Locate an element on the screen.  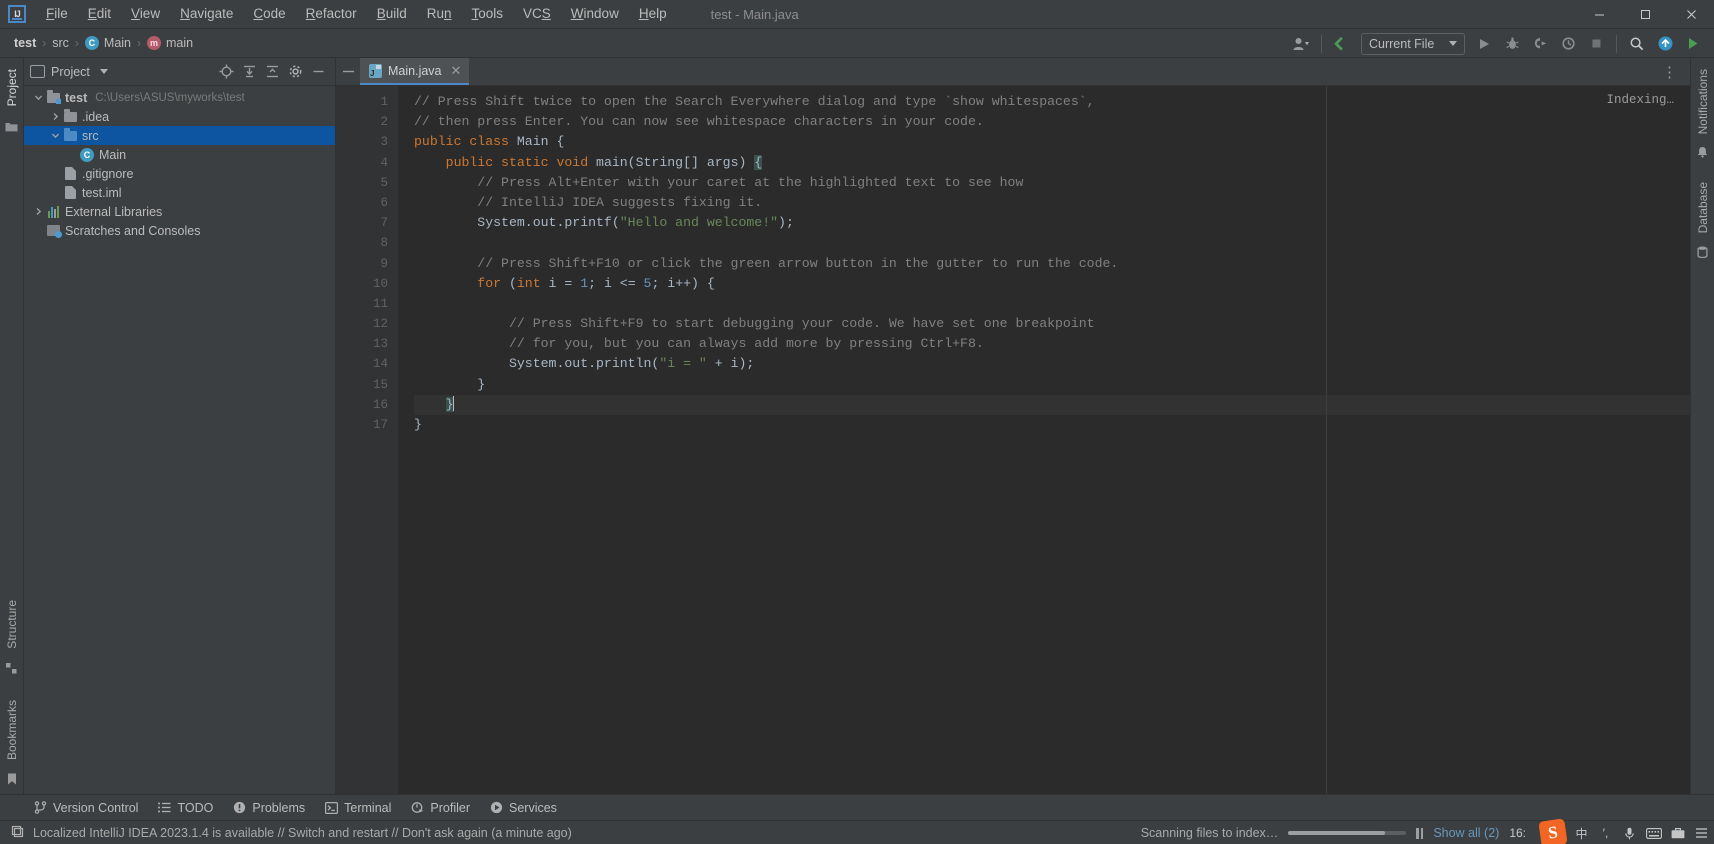
update-arrow-icon is located at coordinates (1342, 44).